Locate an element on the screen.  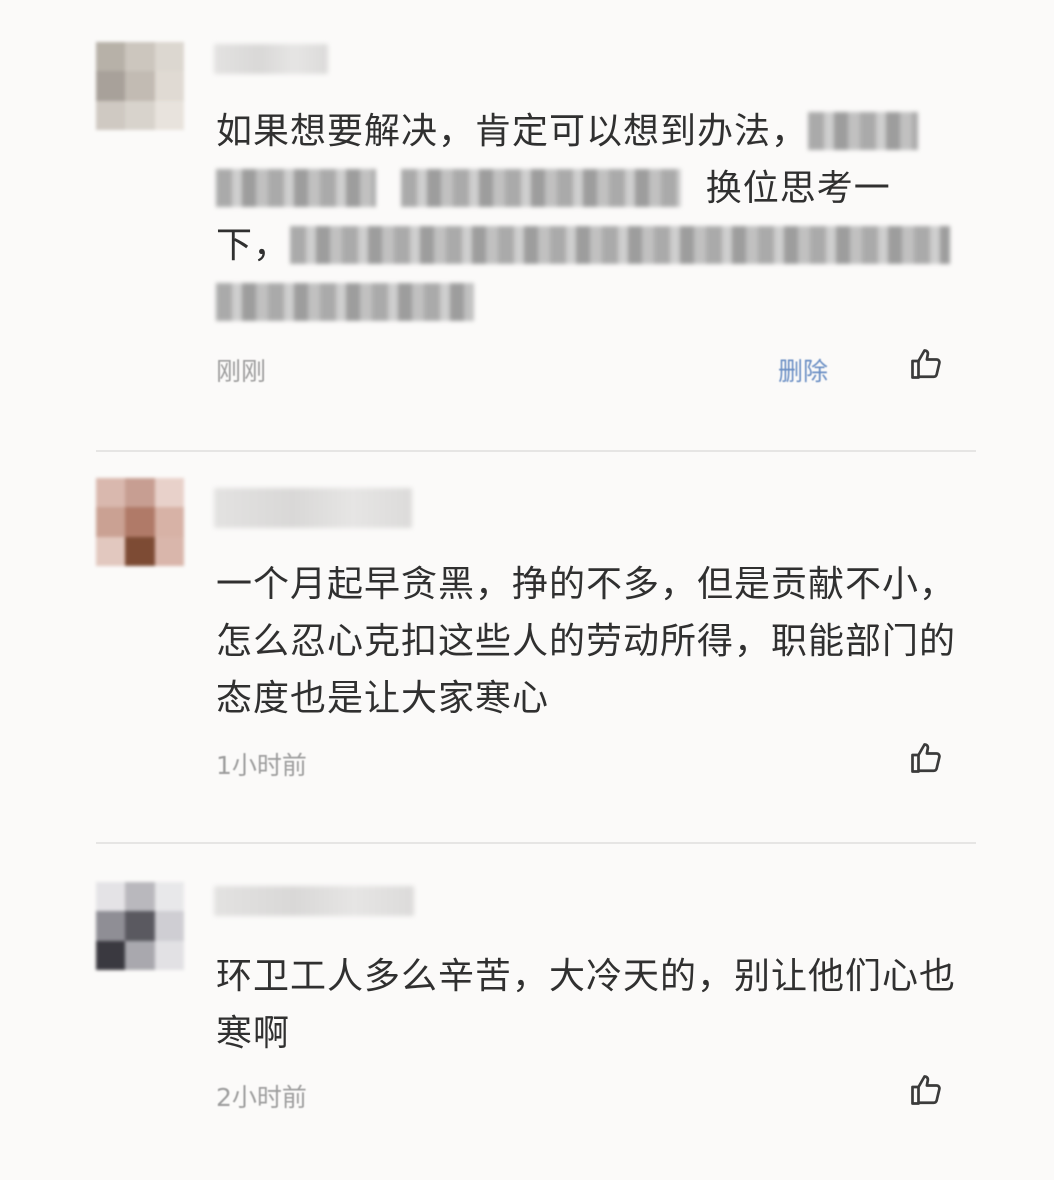
delete-button: 删除 is located at coordinates (803, 370).